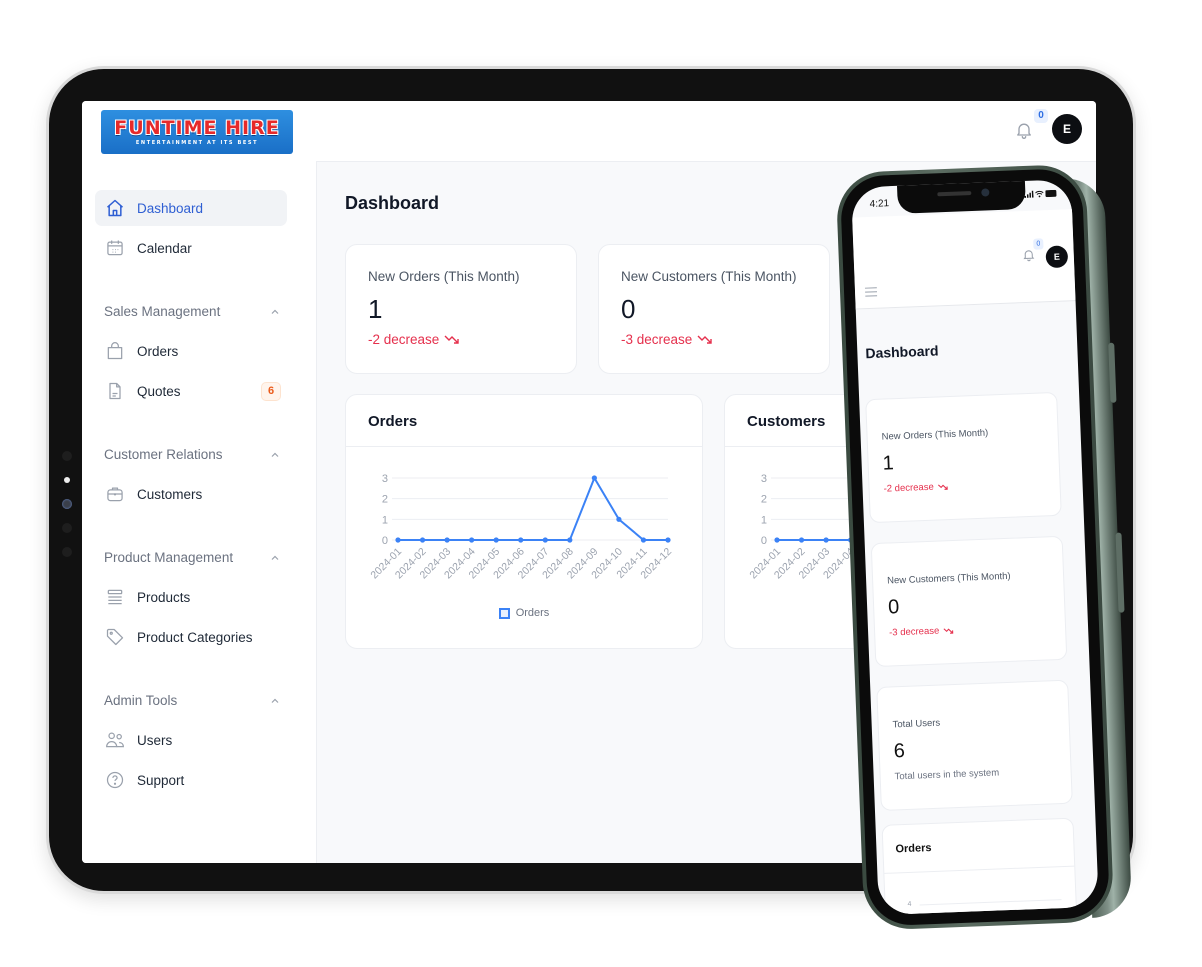 The height and width of the screenshot is (967, 1202). I want to click on status-icons, so click(1040, 193).